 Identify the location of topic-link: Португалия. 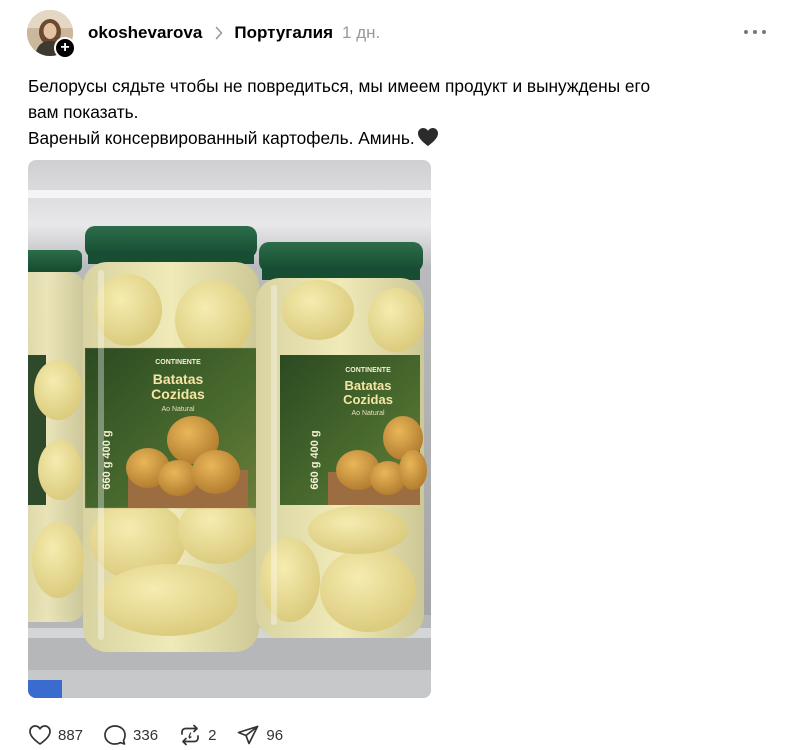
(283, 33).